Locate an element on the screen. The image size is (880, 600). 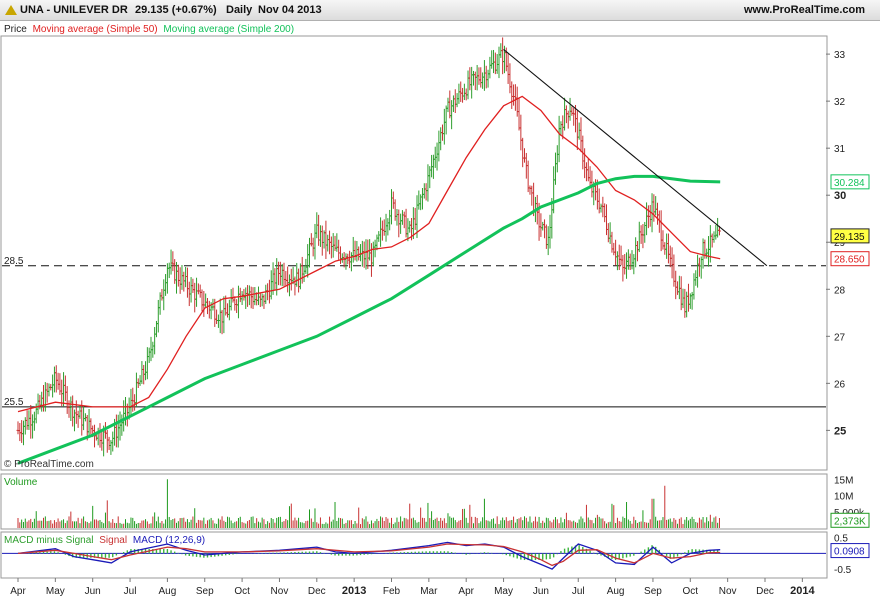
macd-title: MACD (12,26,9) is located at coordinates (169, 540).